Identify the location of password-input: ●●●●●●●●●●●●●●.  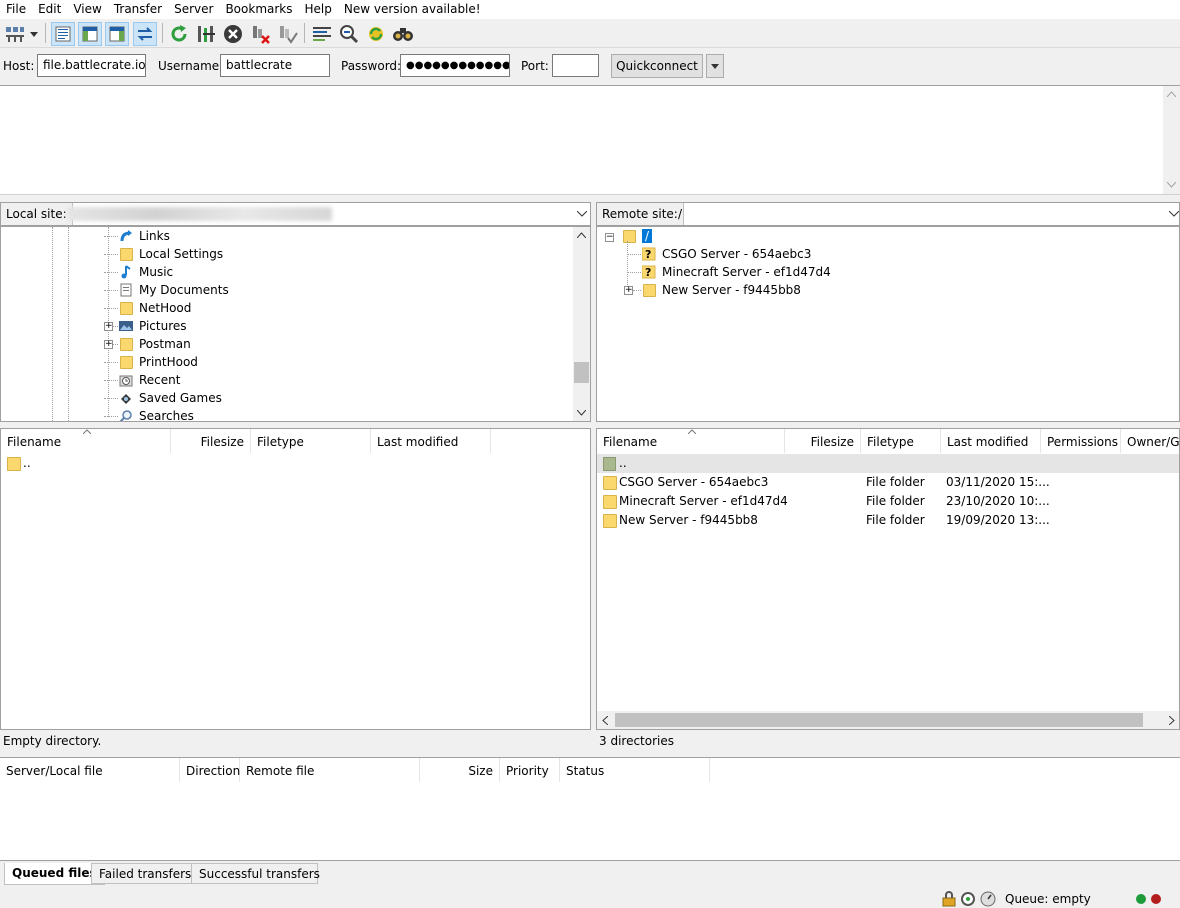
(455, 65).